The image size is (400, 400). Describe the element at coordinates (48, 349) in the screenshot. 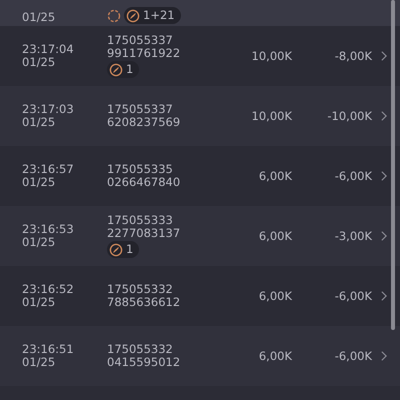

I see `row-time: 23:16:51` at that location.